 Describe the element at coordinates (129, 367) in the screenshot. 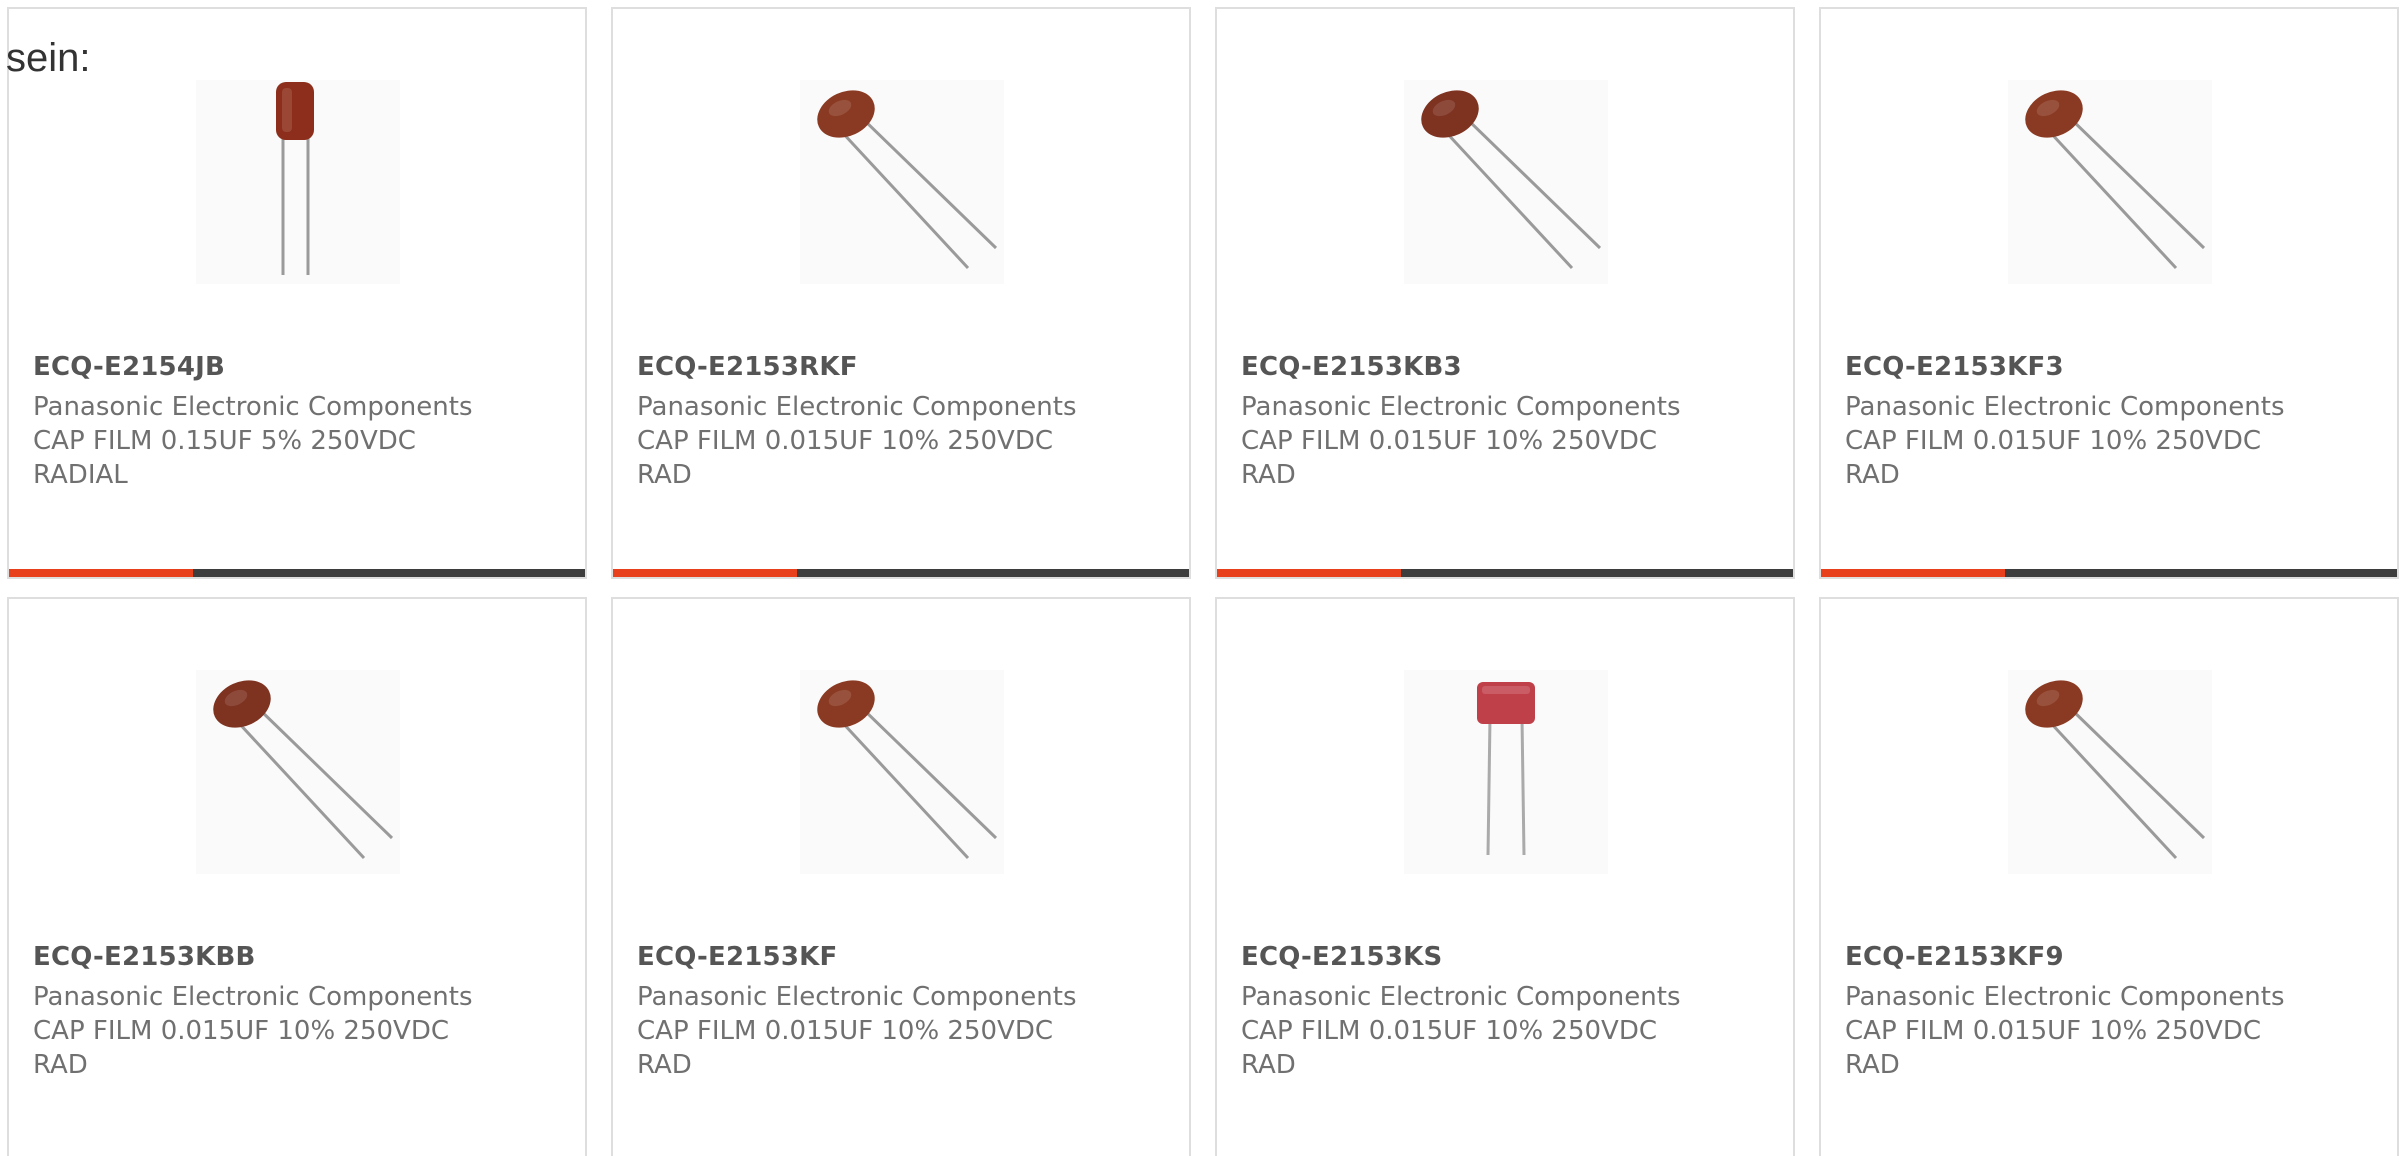

I see `part-number-link: ECQ-E2154JB` at that location.